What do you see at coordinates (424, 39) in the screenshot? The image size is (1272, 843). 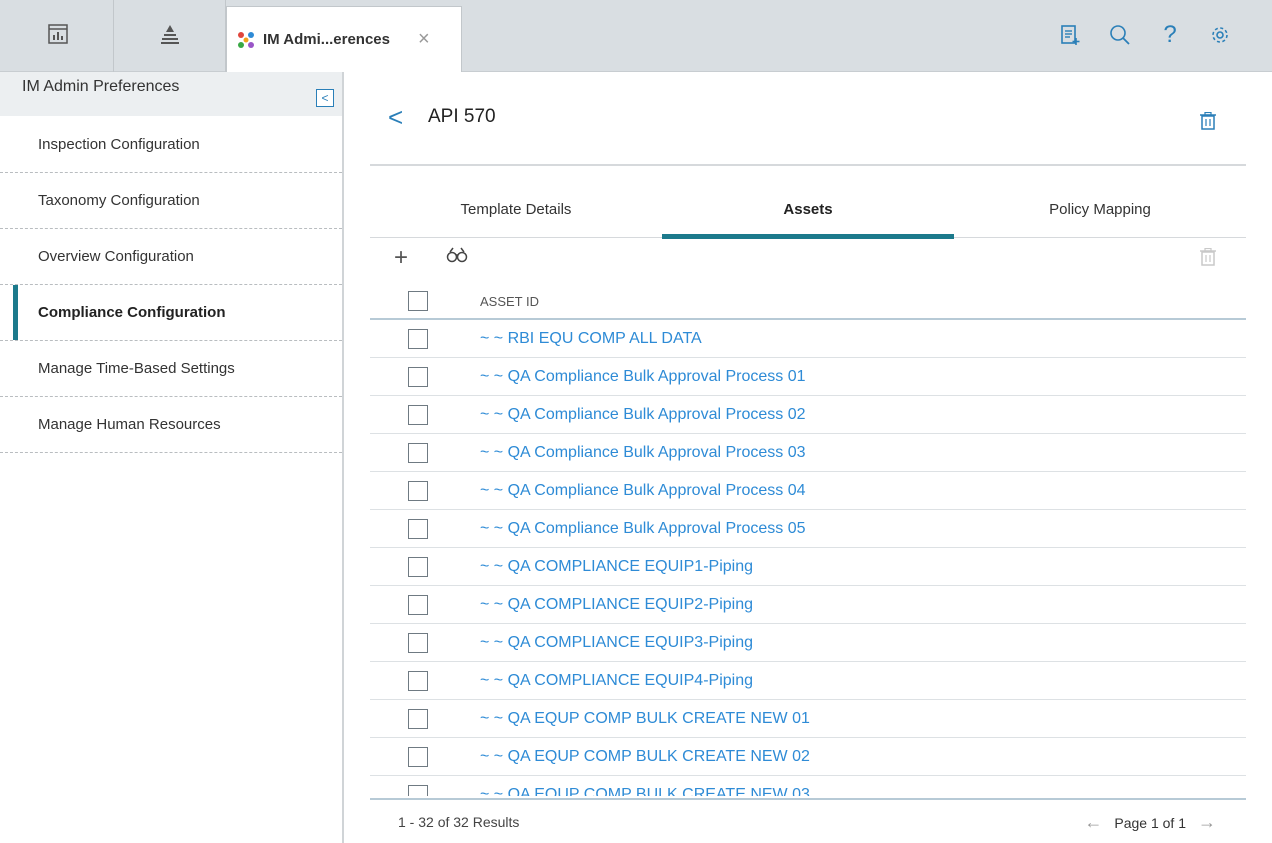 I see `close-icon: ×` at bounding box center [424, 39].